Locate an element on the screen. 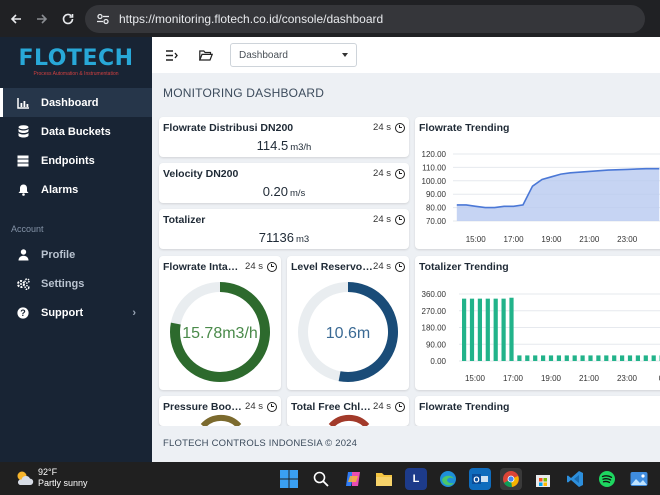  total-free-chlorine-card: Total Free Chl… 24 s is located at coordinates (348, 411).